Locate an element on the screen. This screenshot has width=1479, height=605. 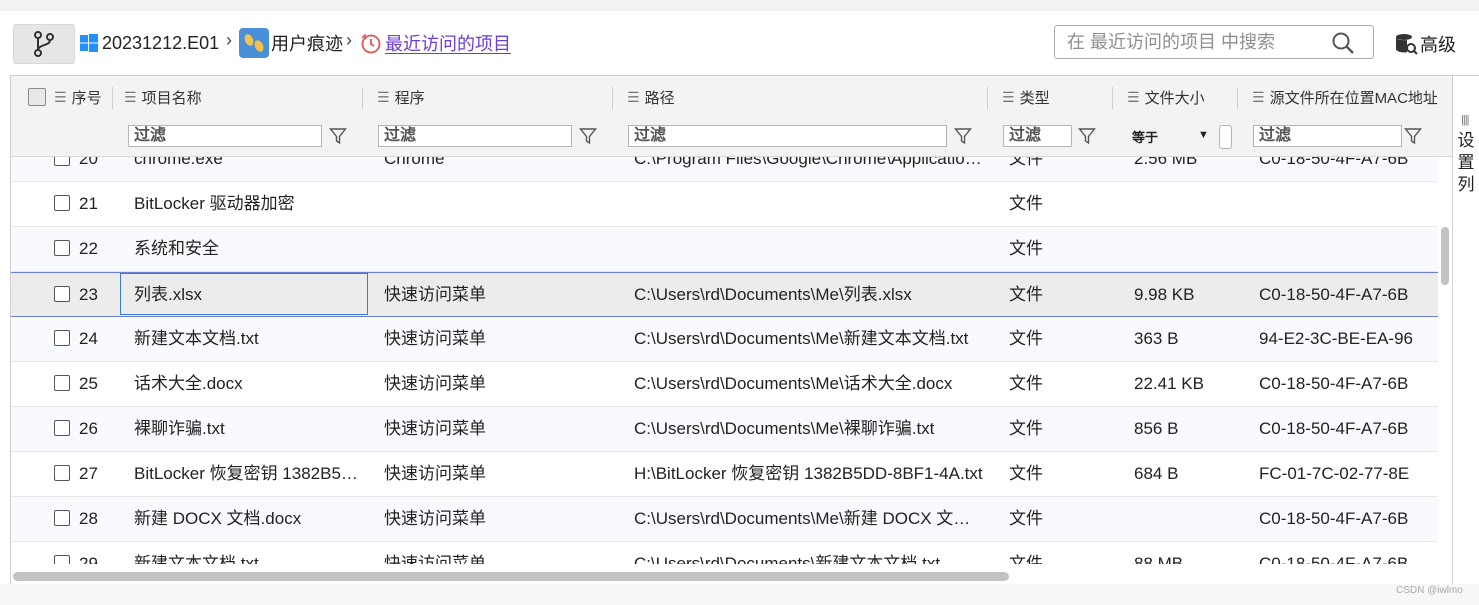
advanced-button: 高级 is located at coordinates (1425, 44).